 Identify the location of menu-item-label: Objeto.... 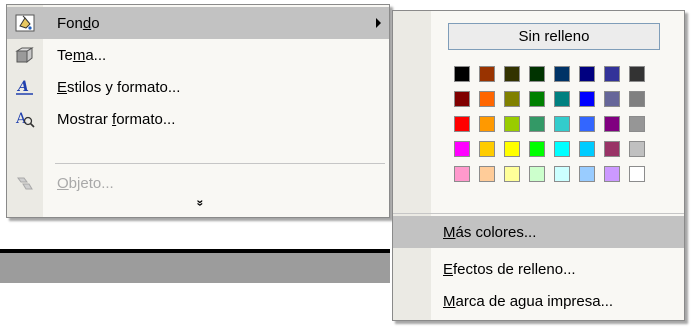
(85, 183).